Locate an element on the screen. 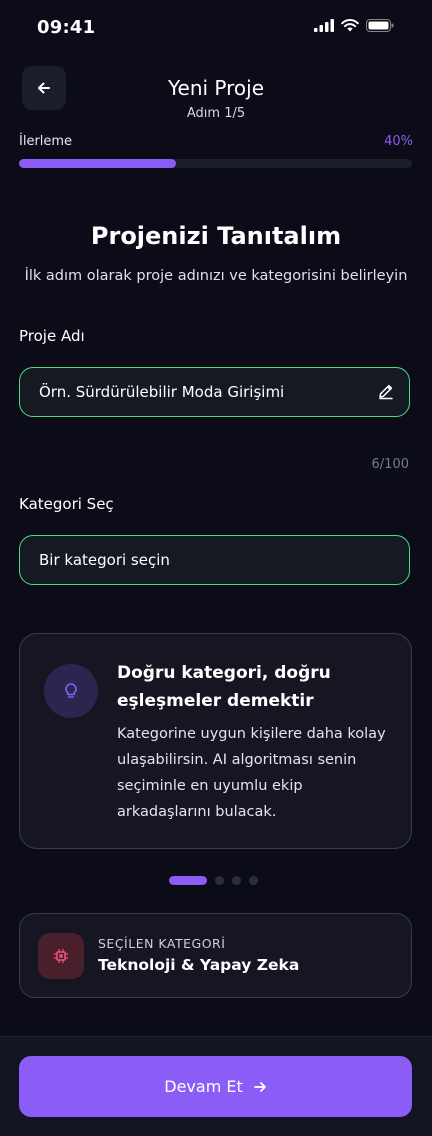  character-counter: 6/100 is located at coordinates (390, 464).